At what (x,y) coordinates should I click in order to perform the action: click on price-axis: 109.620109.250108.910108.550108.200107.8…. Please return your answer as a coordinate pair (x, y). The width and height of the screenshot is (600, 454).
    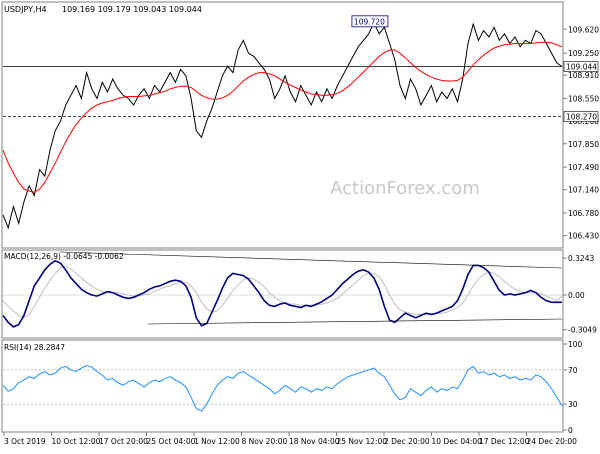
    Looking at the image, I should click on (581, 133).